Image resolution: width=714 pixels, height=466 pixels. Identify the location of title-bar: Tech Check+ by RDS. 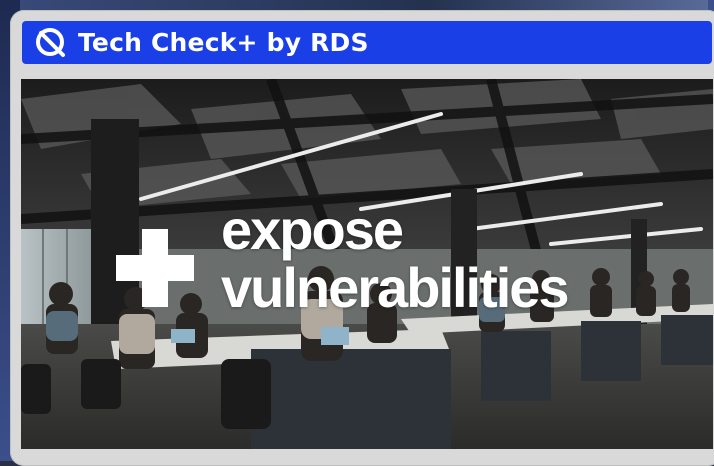
(367, 42).